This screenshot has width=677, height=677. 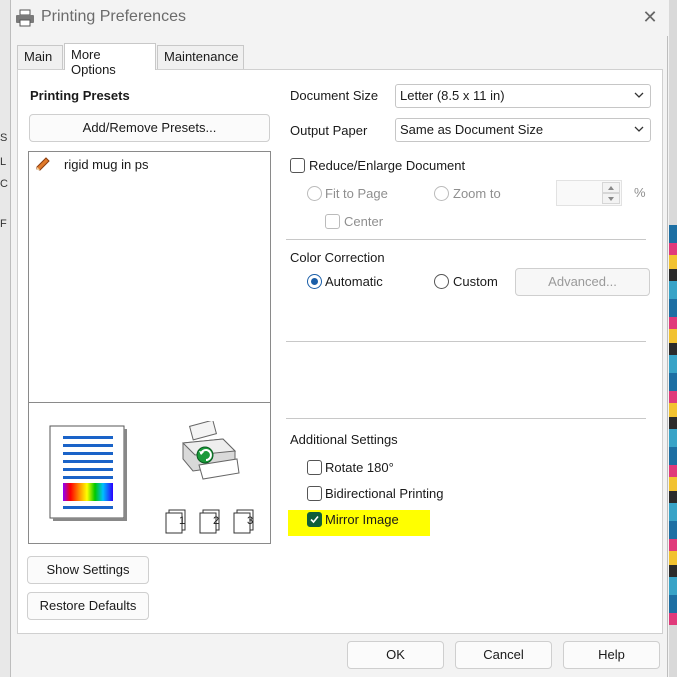 I want to click on document-size-select: Letter (8.5 x 11 in), so click(x=523, y=96).